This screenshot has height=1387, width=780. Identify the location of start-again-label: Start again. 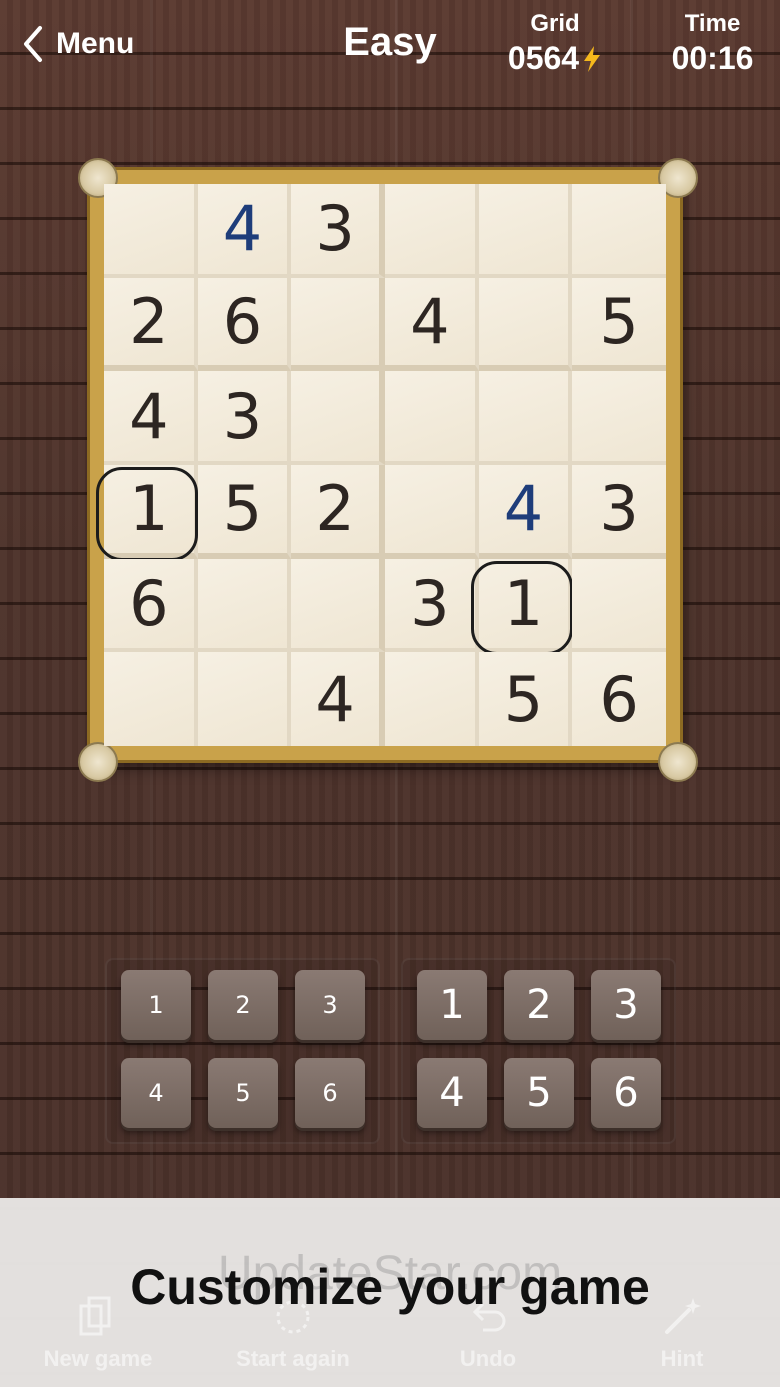
(293, 1358).